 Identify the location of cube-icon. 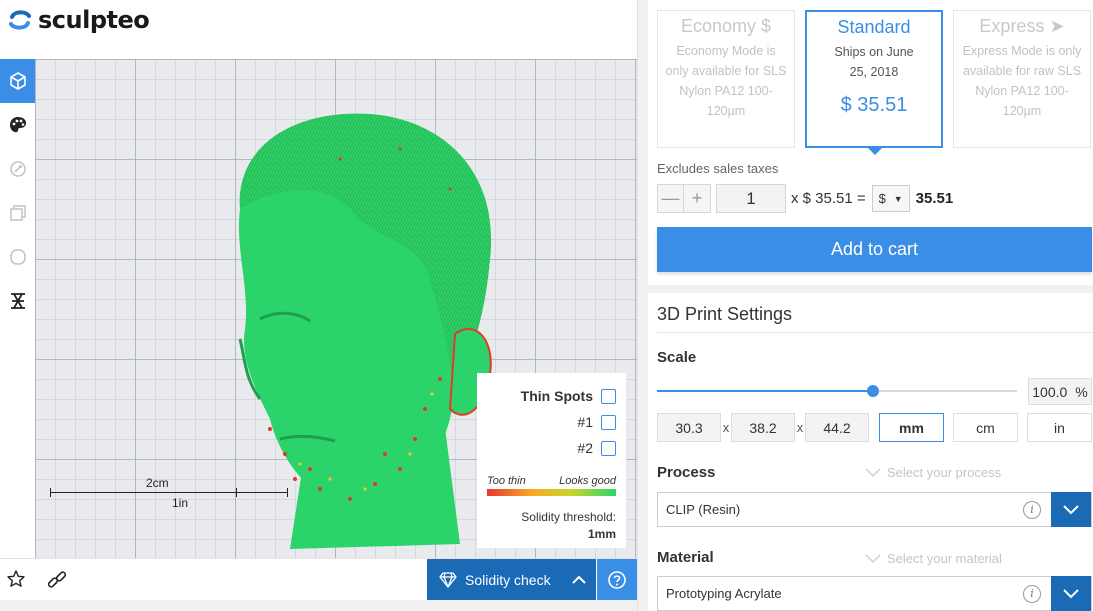
(17, 81).